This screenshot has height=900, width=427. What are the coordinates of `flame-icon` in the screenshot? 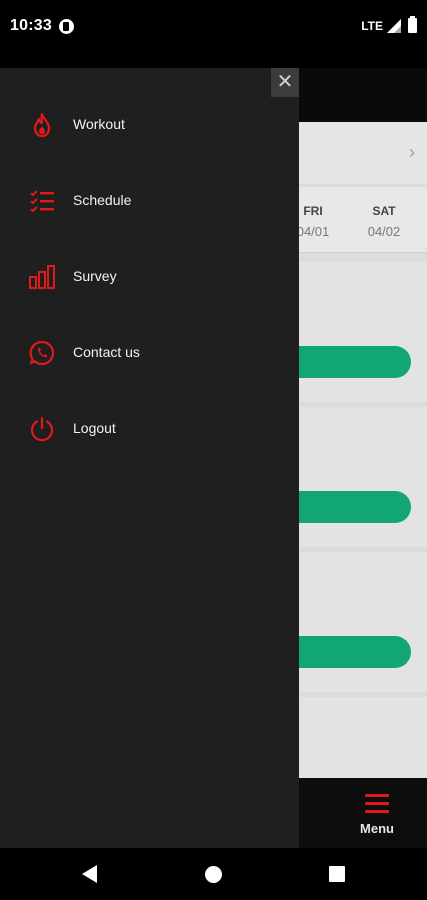 It's located at (42, 125).